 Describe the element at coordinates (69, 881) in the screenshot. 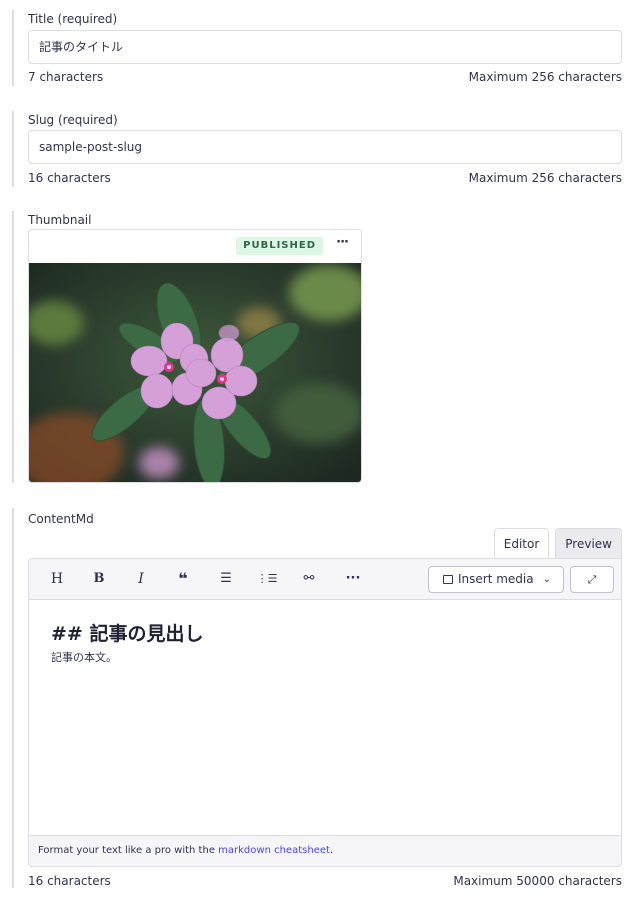

I see `content-char-count: 16 characters` at that location.